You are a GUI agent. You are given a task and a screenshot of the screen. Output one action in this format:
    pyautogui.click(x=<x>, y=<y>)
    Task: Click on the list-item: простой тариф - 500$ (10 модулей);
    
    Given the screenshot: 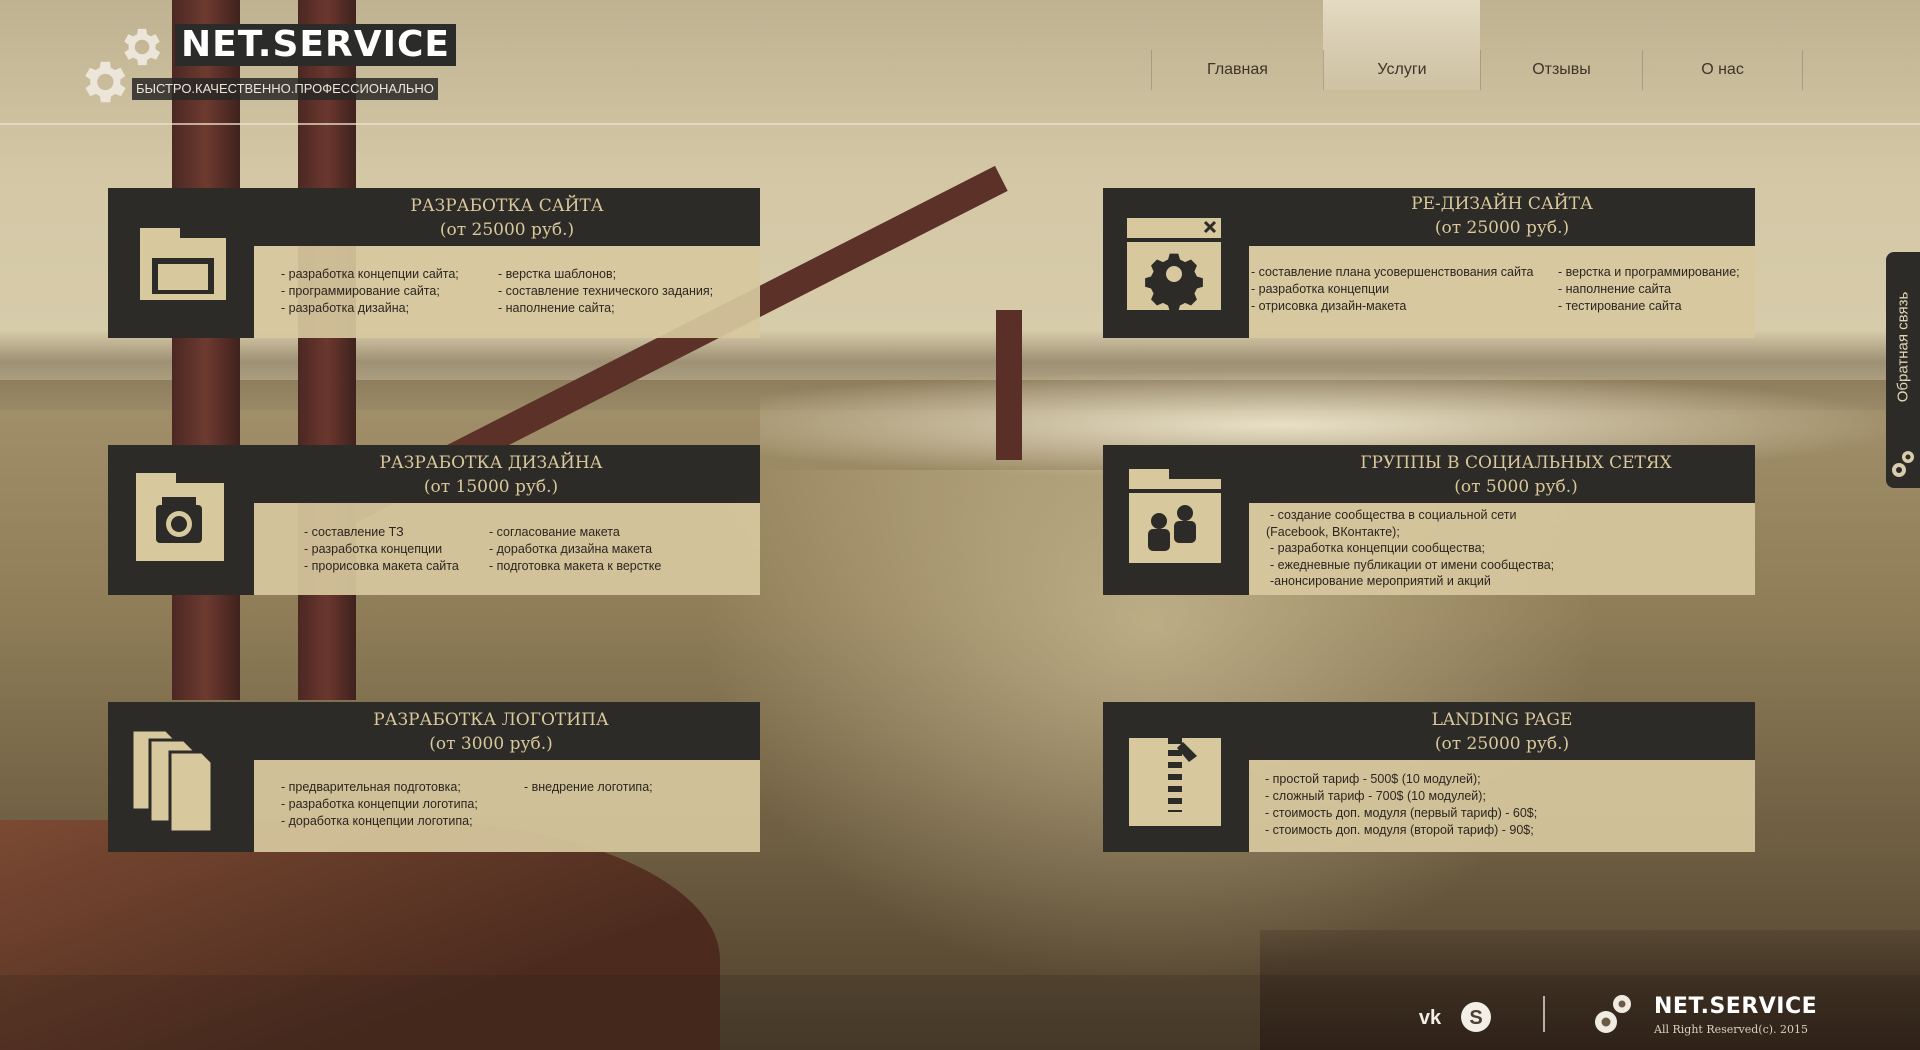 What is the action you would take?
    pyautogui.click(x=1401, y=779)
    